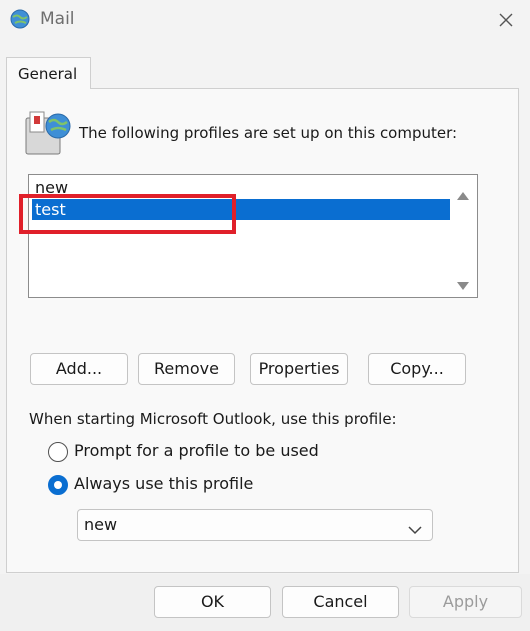  I want to click on prompt-profile-radio, so click(58, 452).